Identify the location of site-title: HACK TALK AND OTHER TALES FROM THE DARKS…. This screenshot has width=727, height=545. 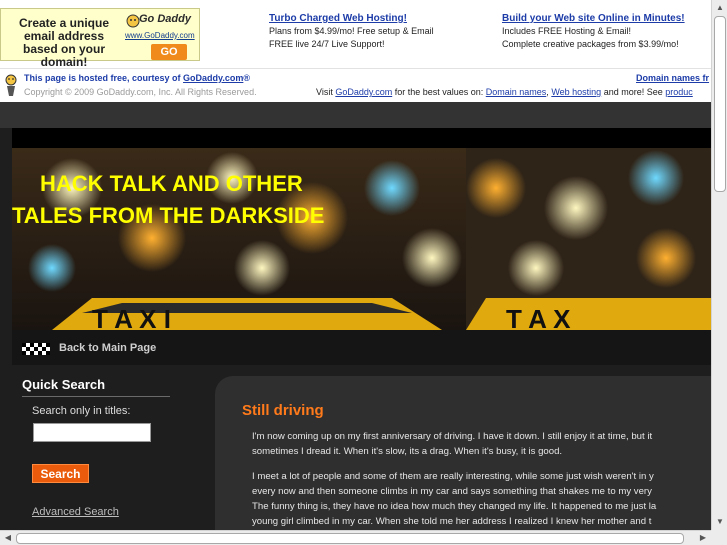
(232, 200).